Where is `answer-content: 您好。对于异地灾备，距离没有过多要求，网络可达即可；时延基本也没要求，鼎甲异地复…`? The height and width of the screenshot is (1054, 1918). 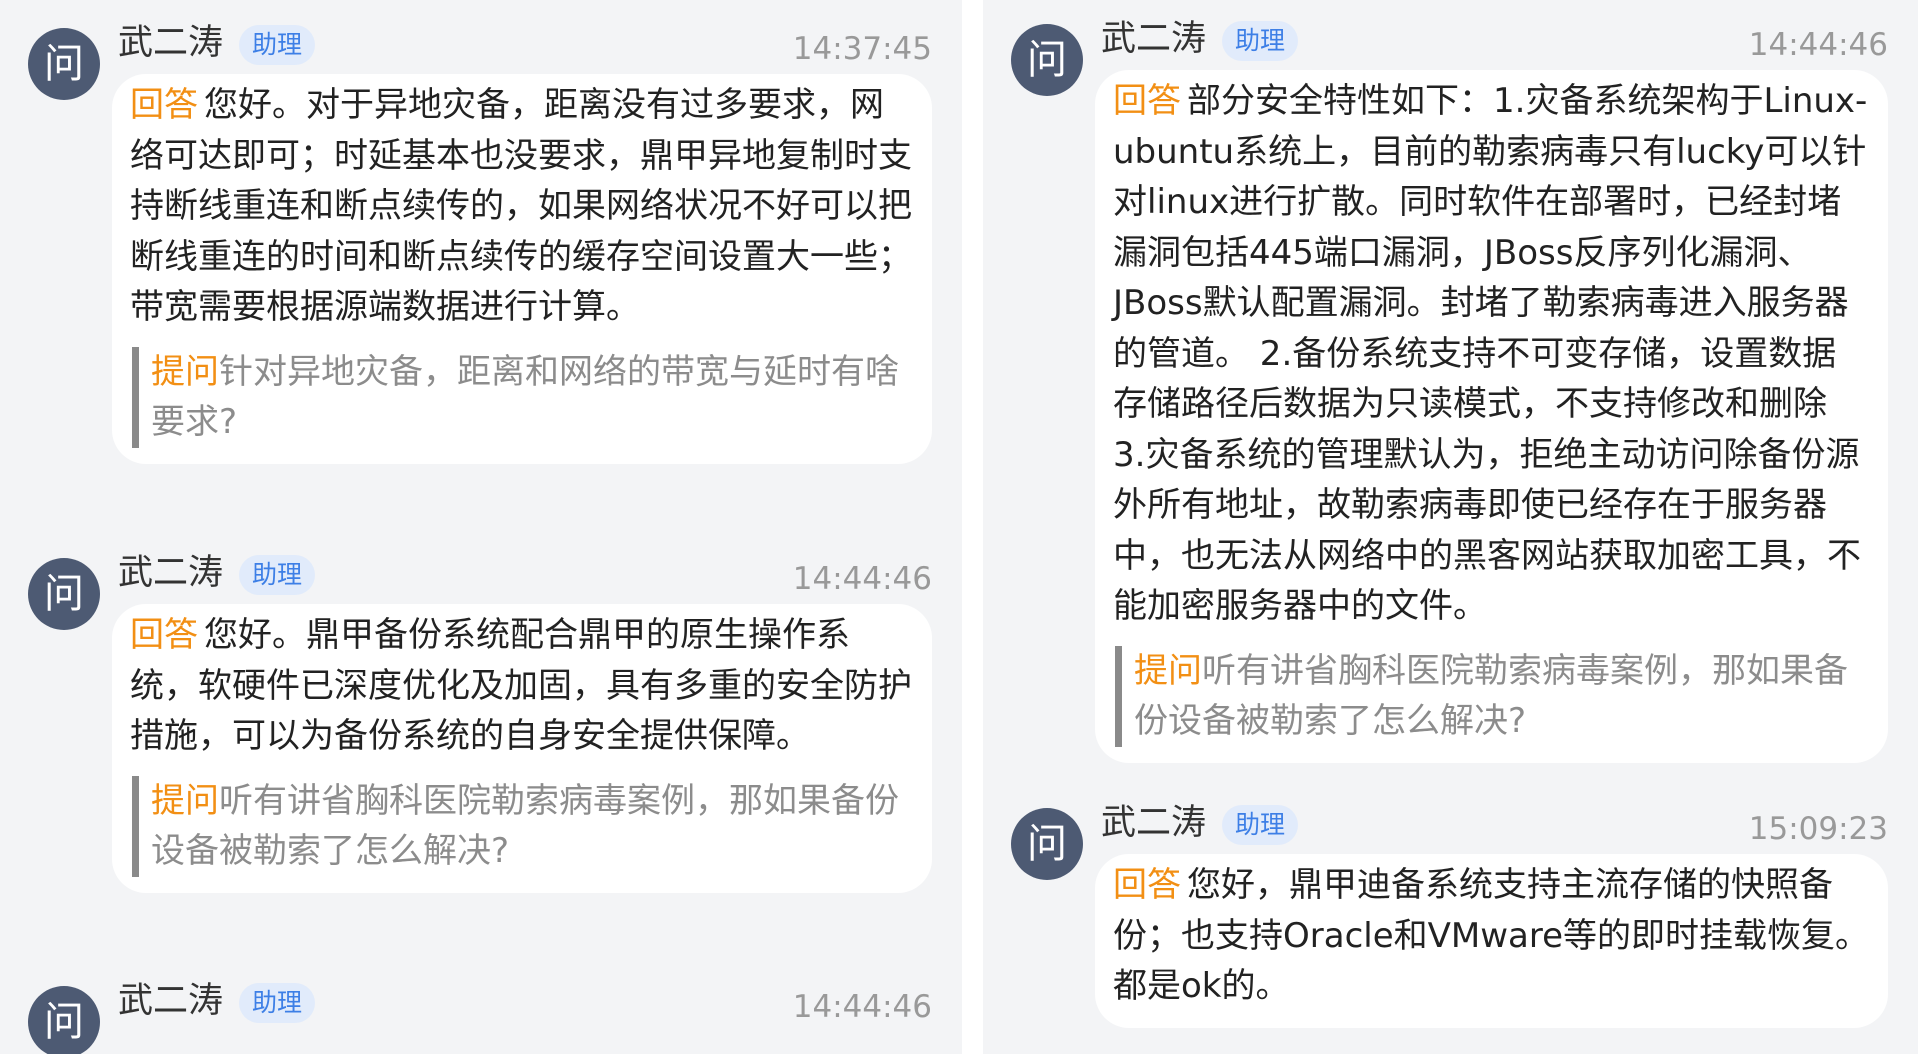 answer-content: 您好。对于异地灾备，距离没有过多要求，网络可达即可；时延基本也没要求，鼎甲异地复… is located at coordinates (521, 206).